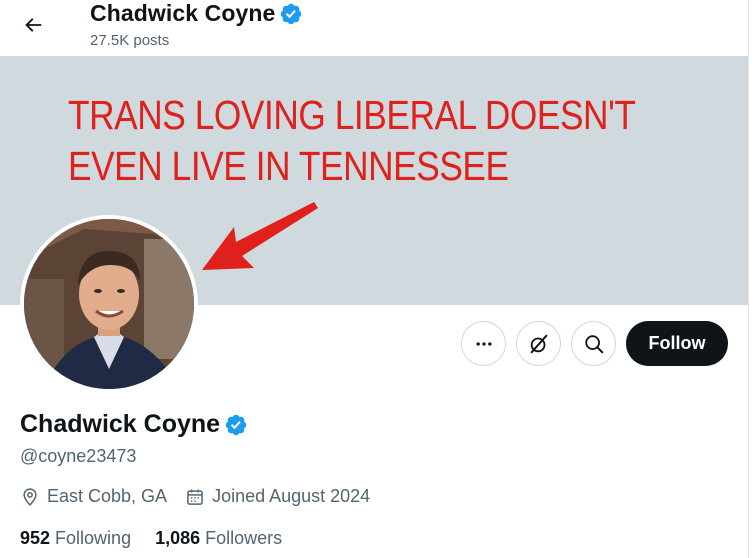  What do you see at coordinates (291, 496) in the screenshot?
I see `joined-text: Joined August 2024` at bounding box center [291, 496].